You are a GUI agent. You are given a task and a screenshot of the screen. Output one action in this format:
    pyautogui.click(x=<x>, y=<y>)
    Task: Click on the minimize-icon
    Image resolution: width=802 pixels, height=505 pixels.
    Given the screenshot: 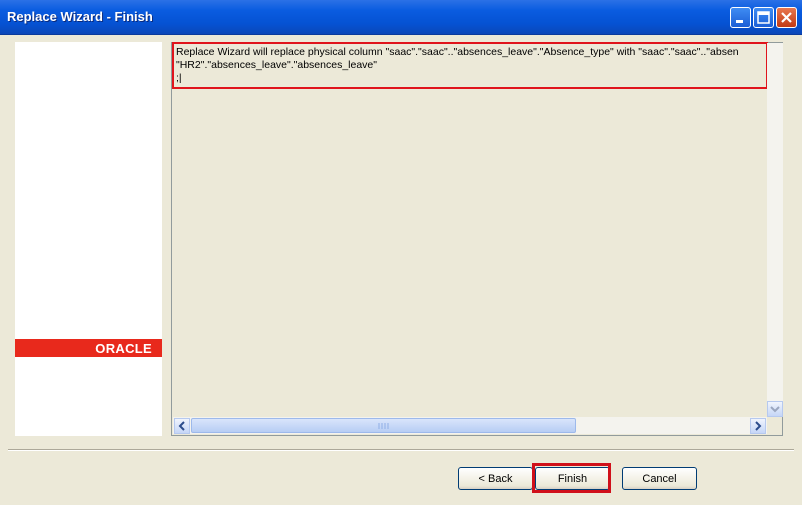 What is the action you would take?
    pyautogui.click(x=739, y=21)
    